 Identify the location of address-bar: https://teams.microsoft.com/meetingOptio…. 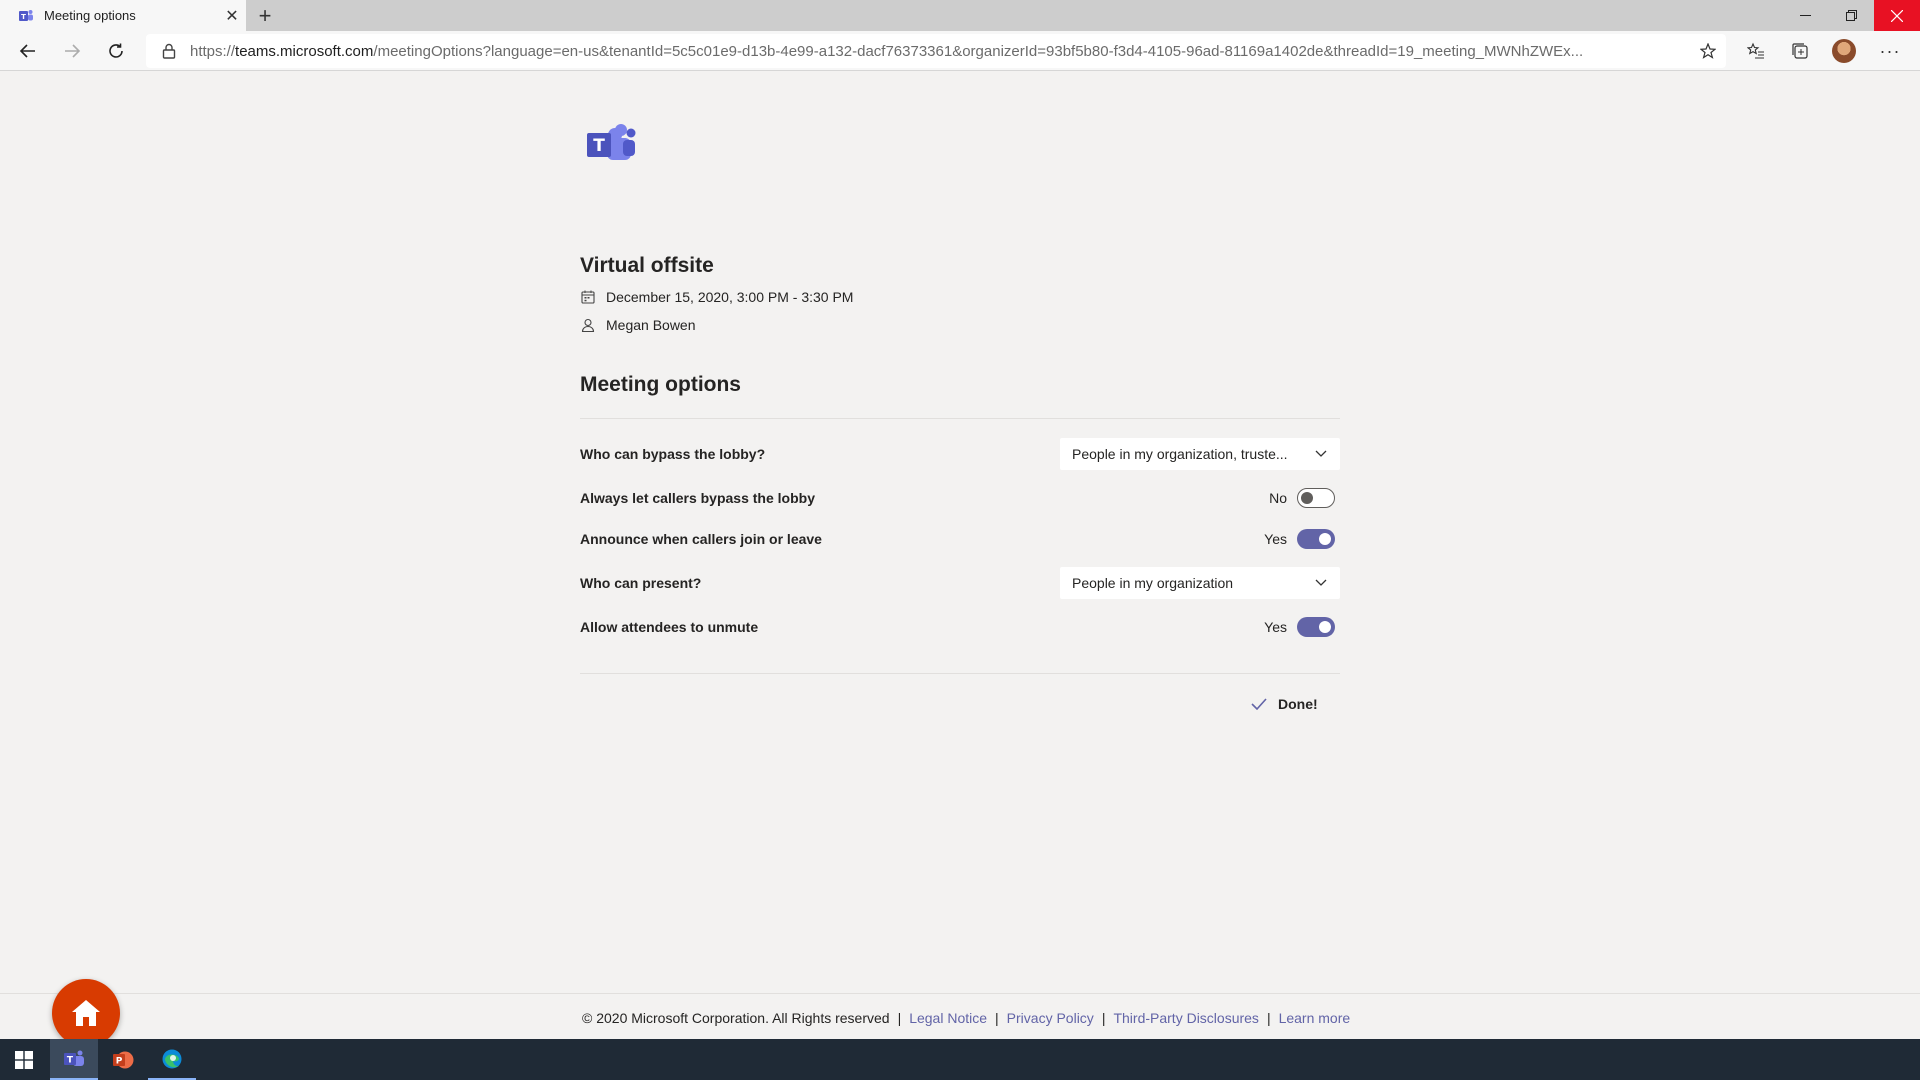
(936, 51).